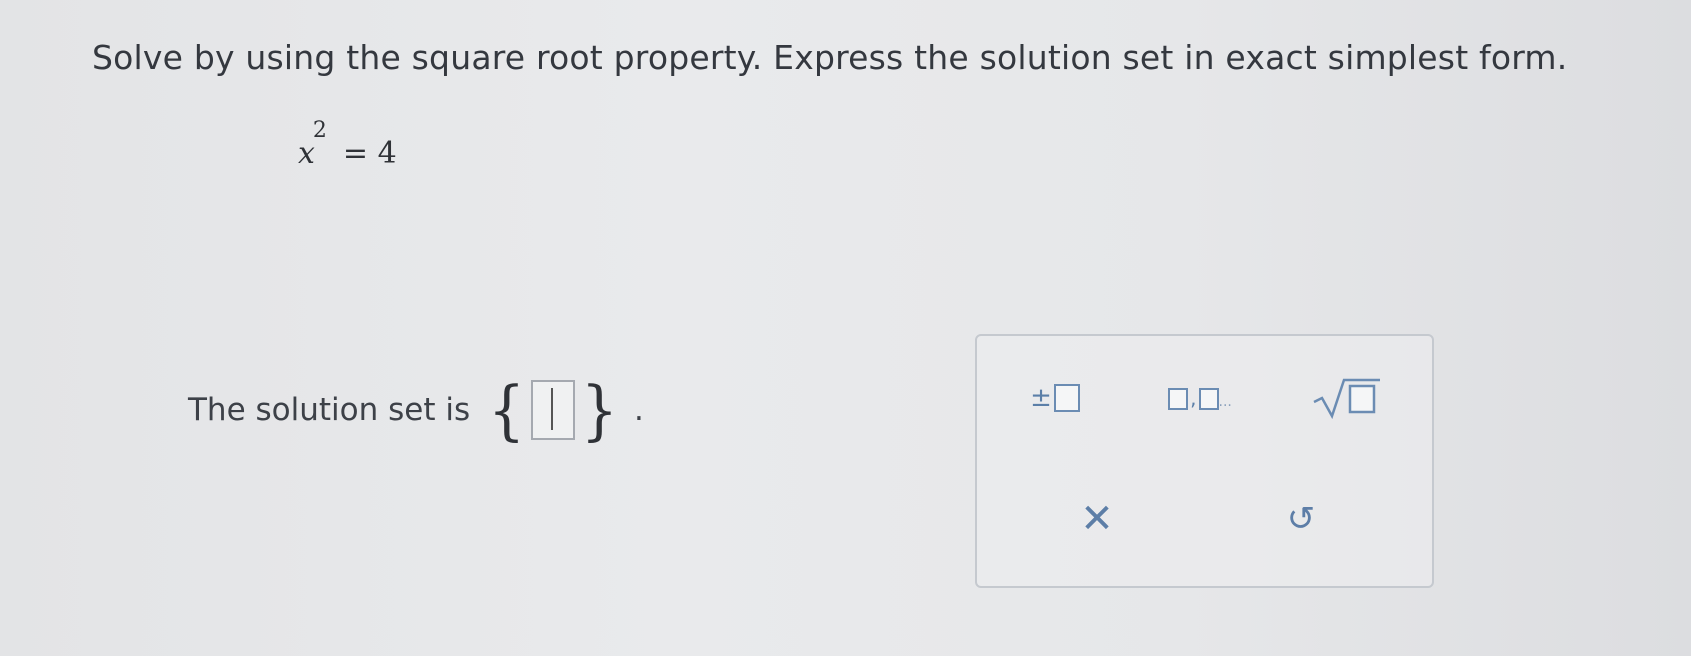 This screenshot has height=656, width=1691. Describe the element at coordinates (319, 130) in the screenshot. I see `equation-exponent: 2` at that location.